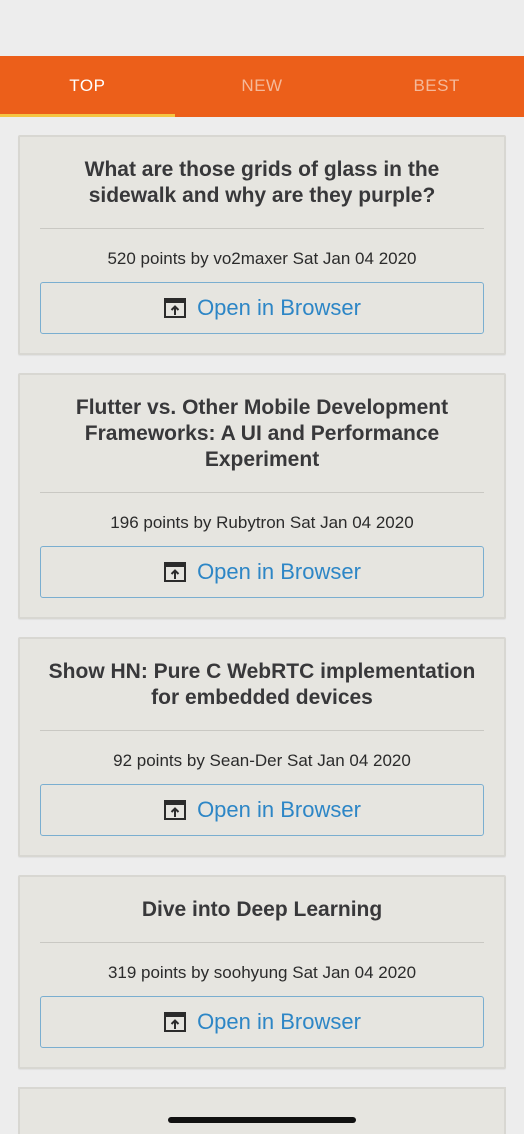 The width and height of the screenshot is (524, 1134). I want to click on home-indicator, so click(262, 1120).